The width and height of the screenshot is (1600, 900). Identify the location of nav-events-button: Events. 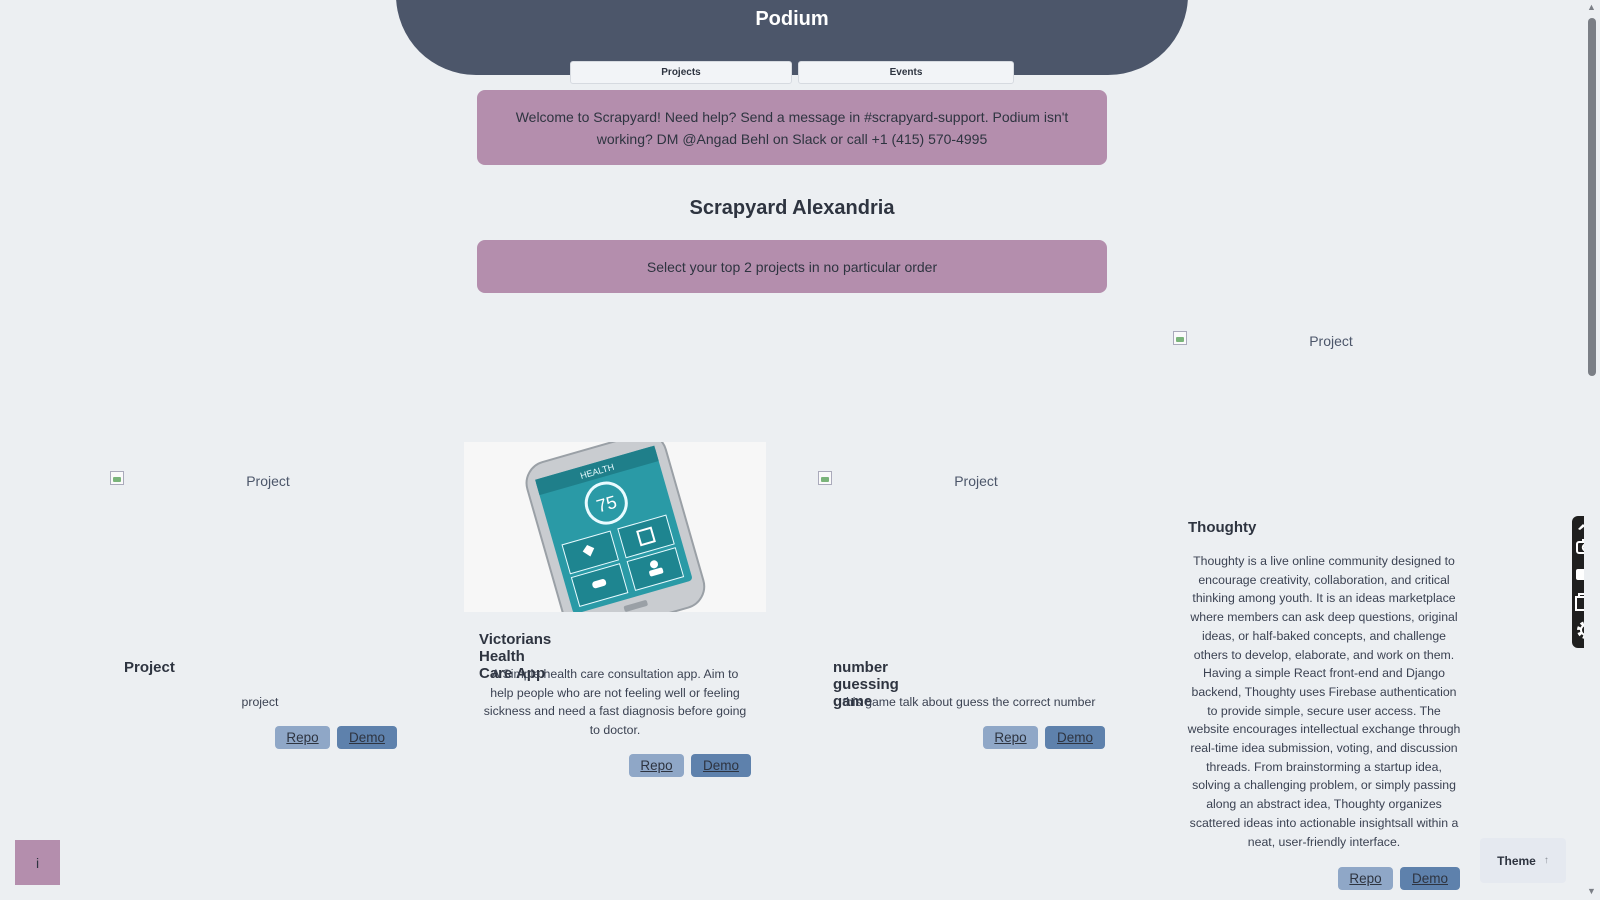
(906, 72).